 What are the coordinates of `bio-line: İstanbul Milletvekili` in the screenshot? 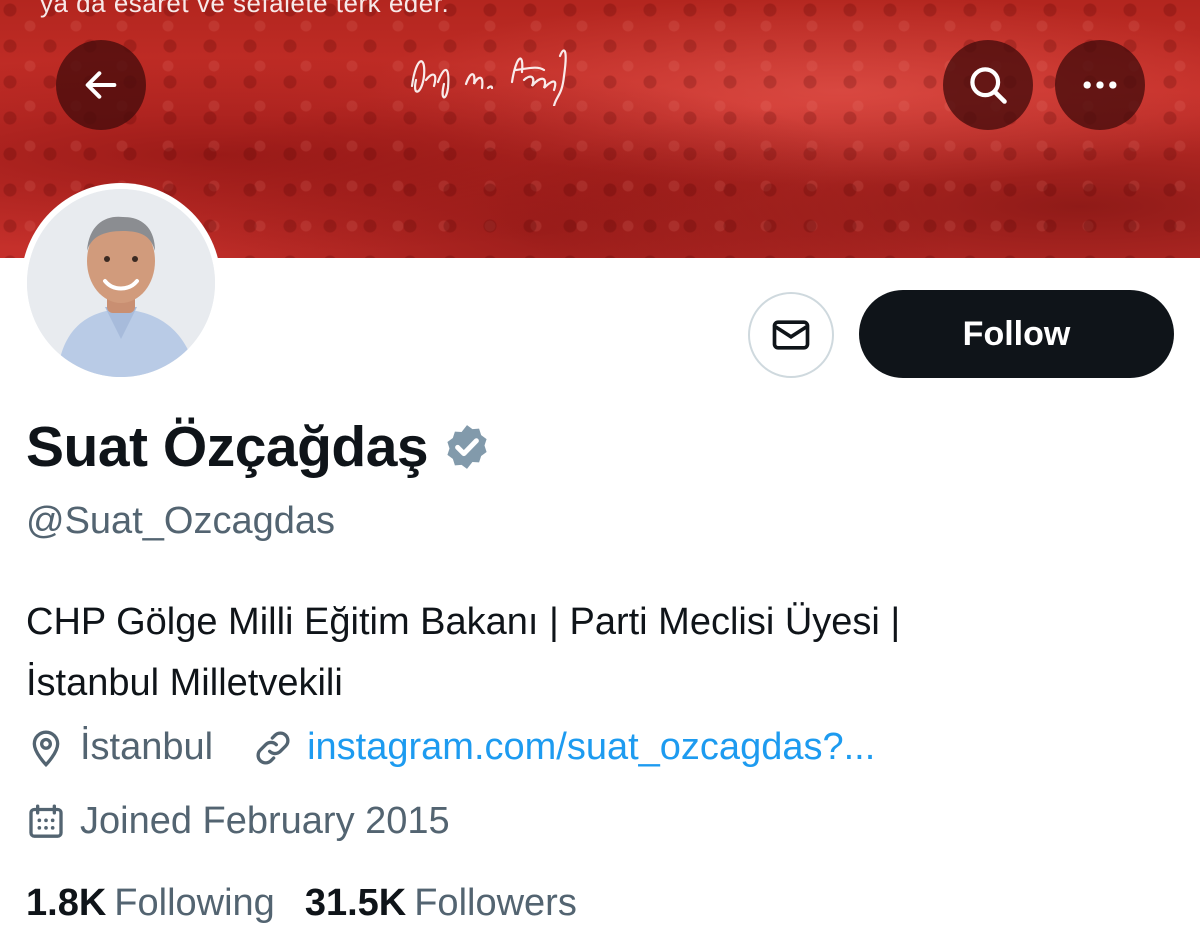 It's located at (184, 683).